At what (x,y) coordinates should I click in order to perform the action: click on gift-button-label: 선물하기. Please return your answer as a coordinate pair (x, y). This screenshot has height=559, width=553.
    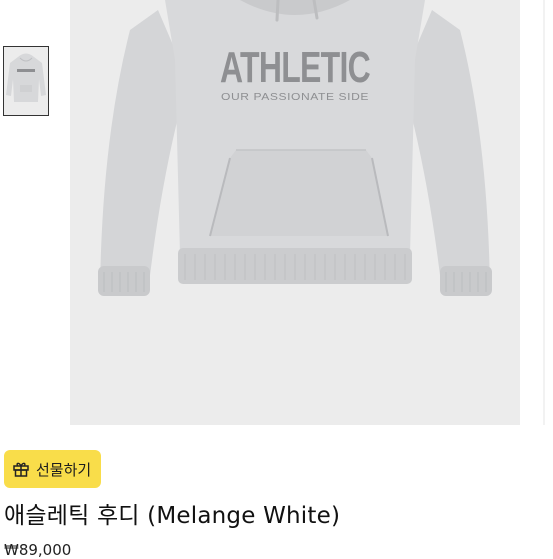
    Looking at the image, I should click on (64, 469).